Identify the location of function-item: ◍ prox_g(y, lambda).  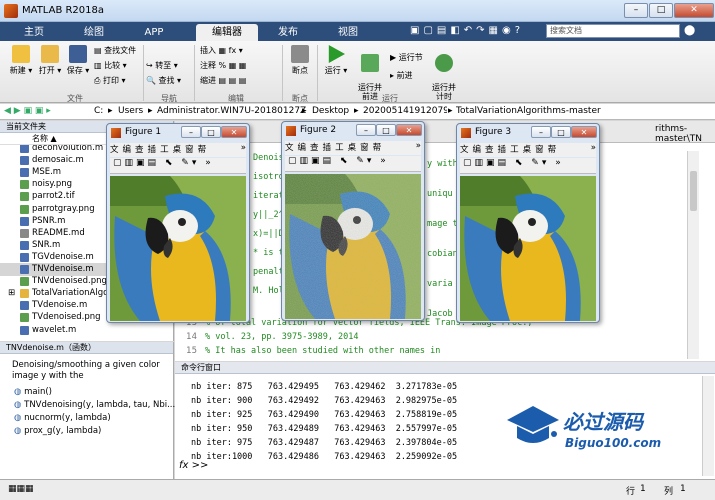
(93, 431).